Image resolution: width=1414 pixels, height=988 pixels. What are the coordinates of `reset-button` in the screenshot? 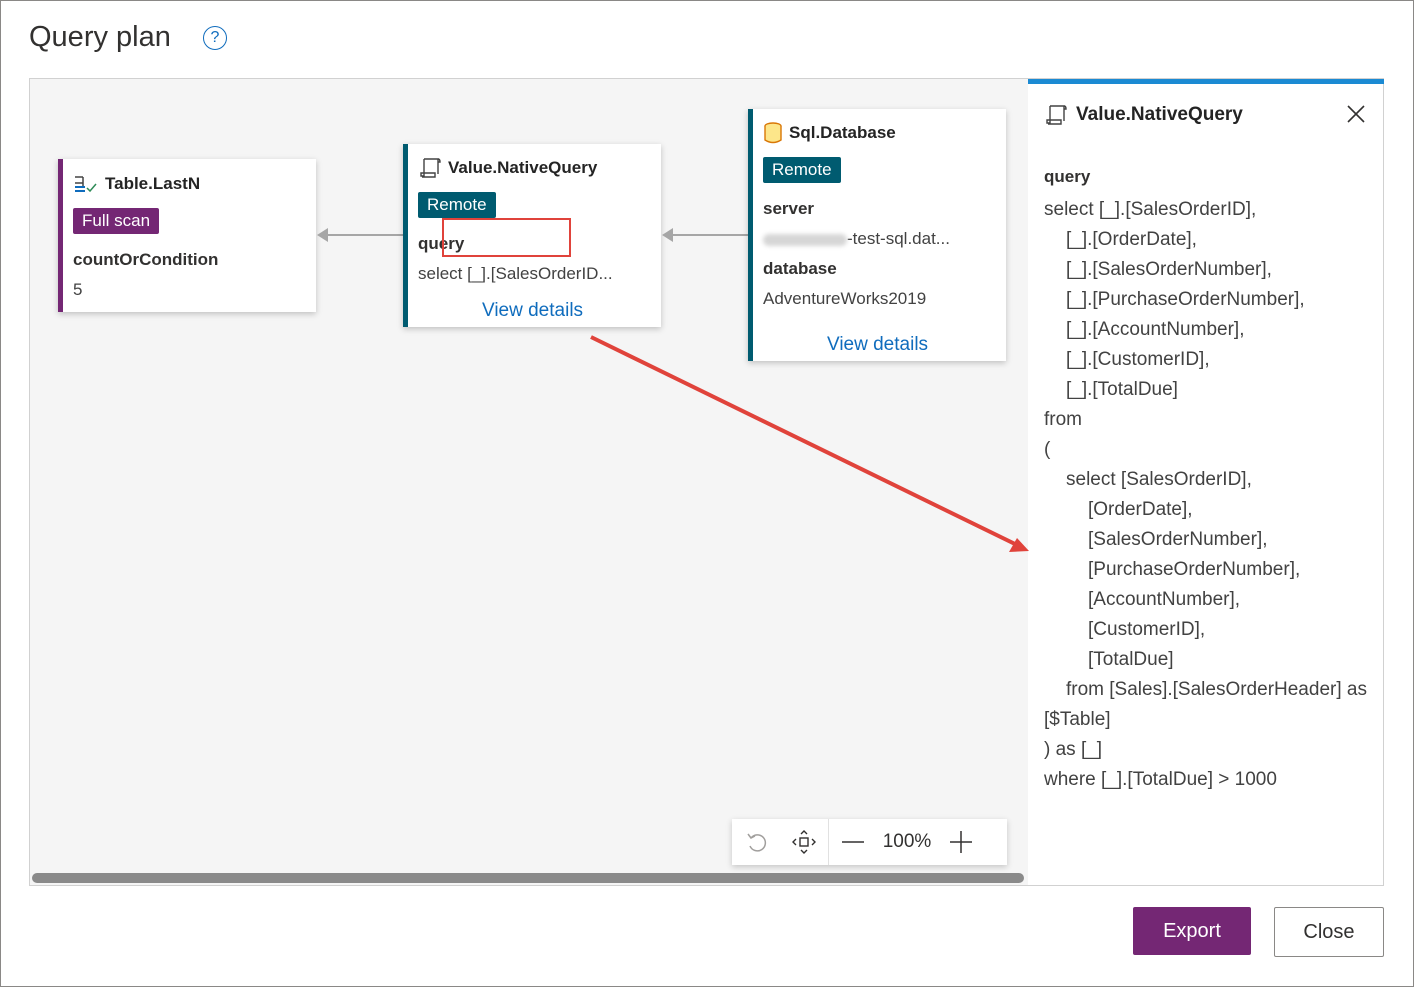 It's located at (756, 842).